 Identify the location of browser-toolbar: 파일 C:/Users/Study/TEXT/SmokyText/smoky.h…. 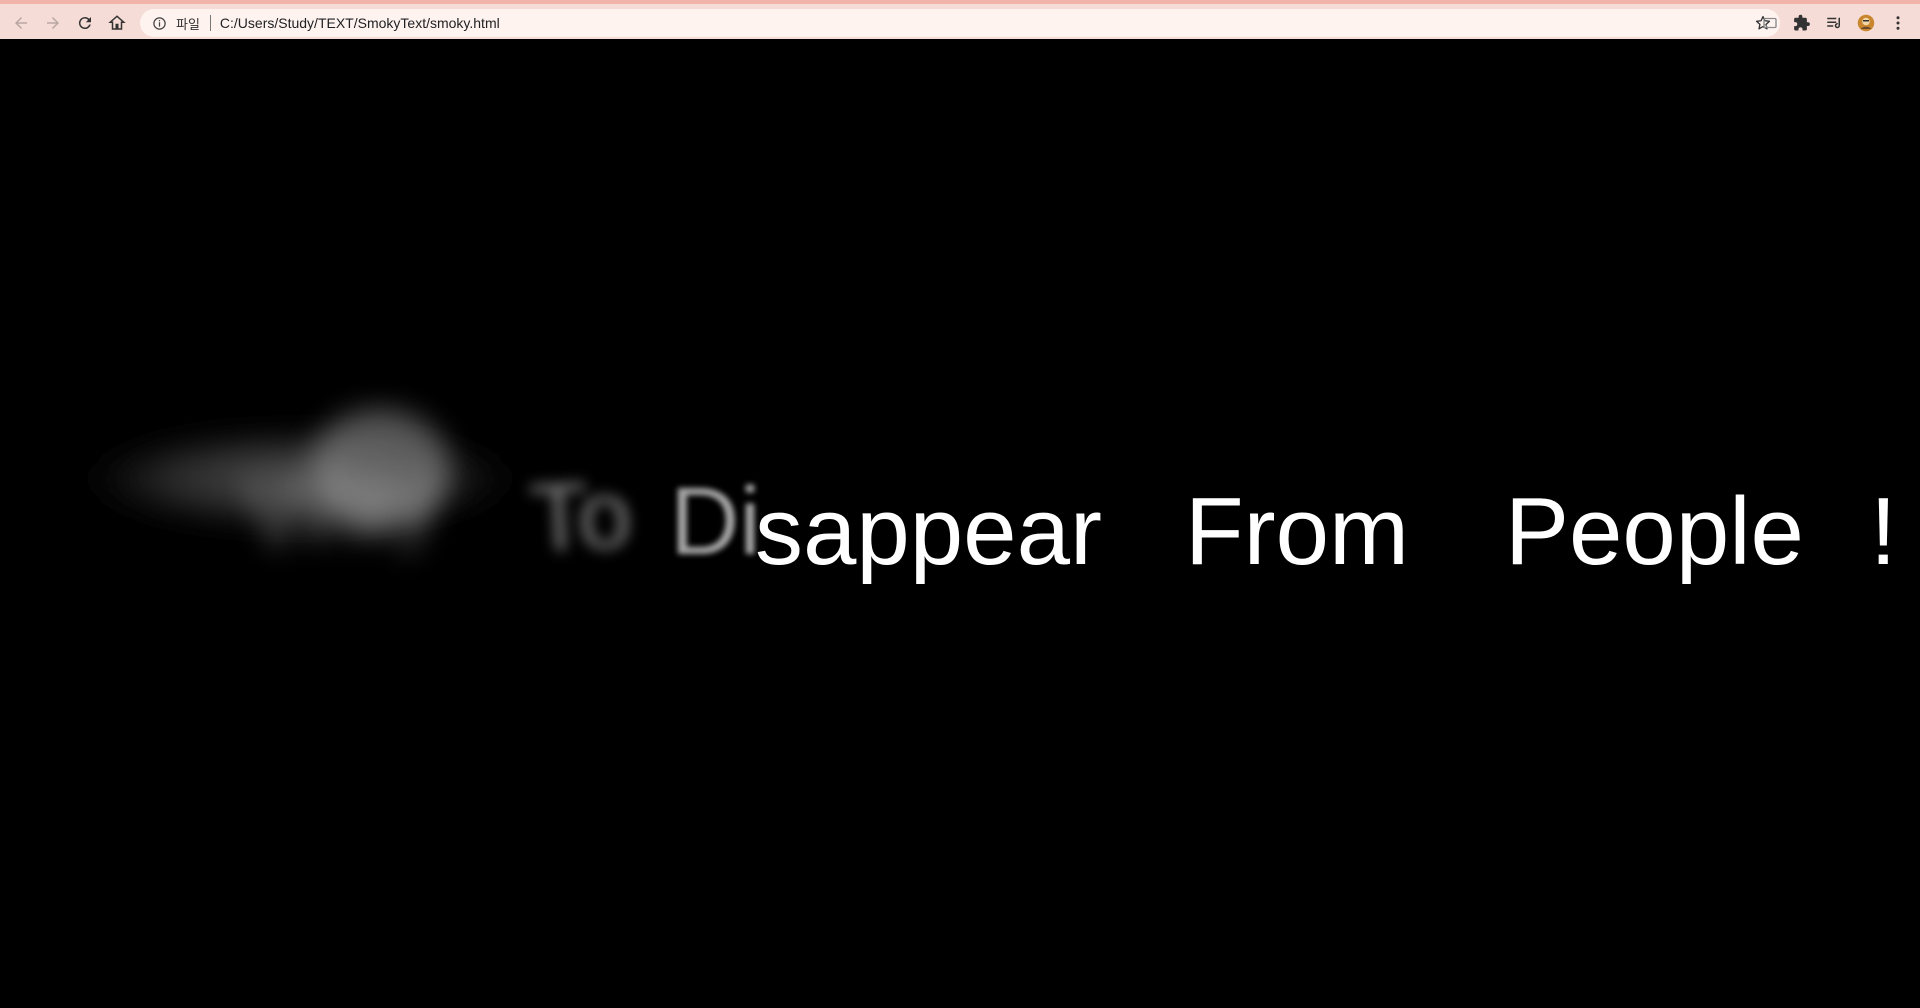
(960, 19).